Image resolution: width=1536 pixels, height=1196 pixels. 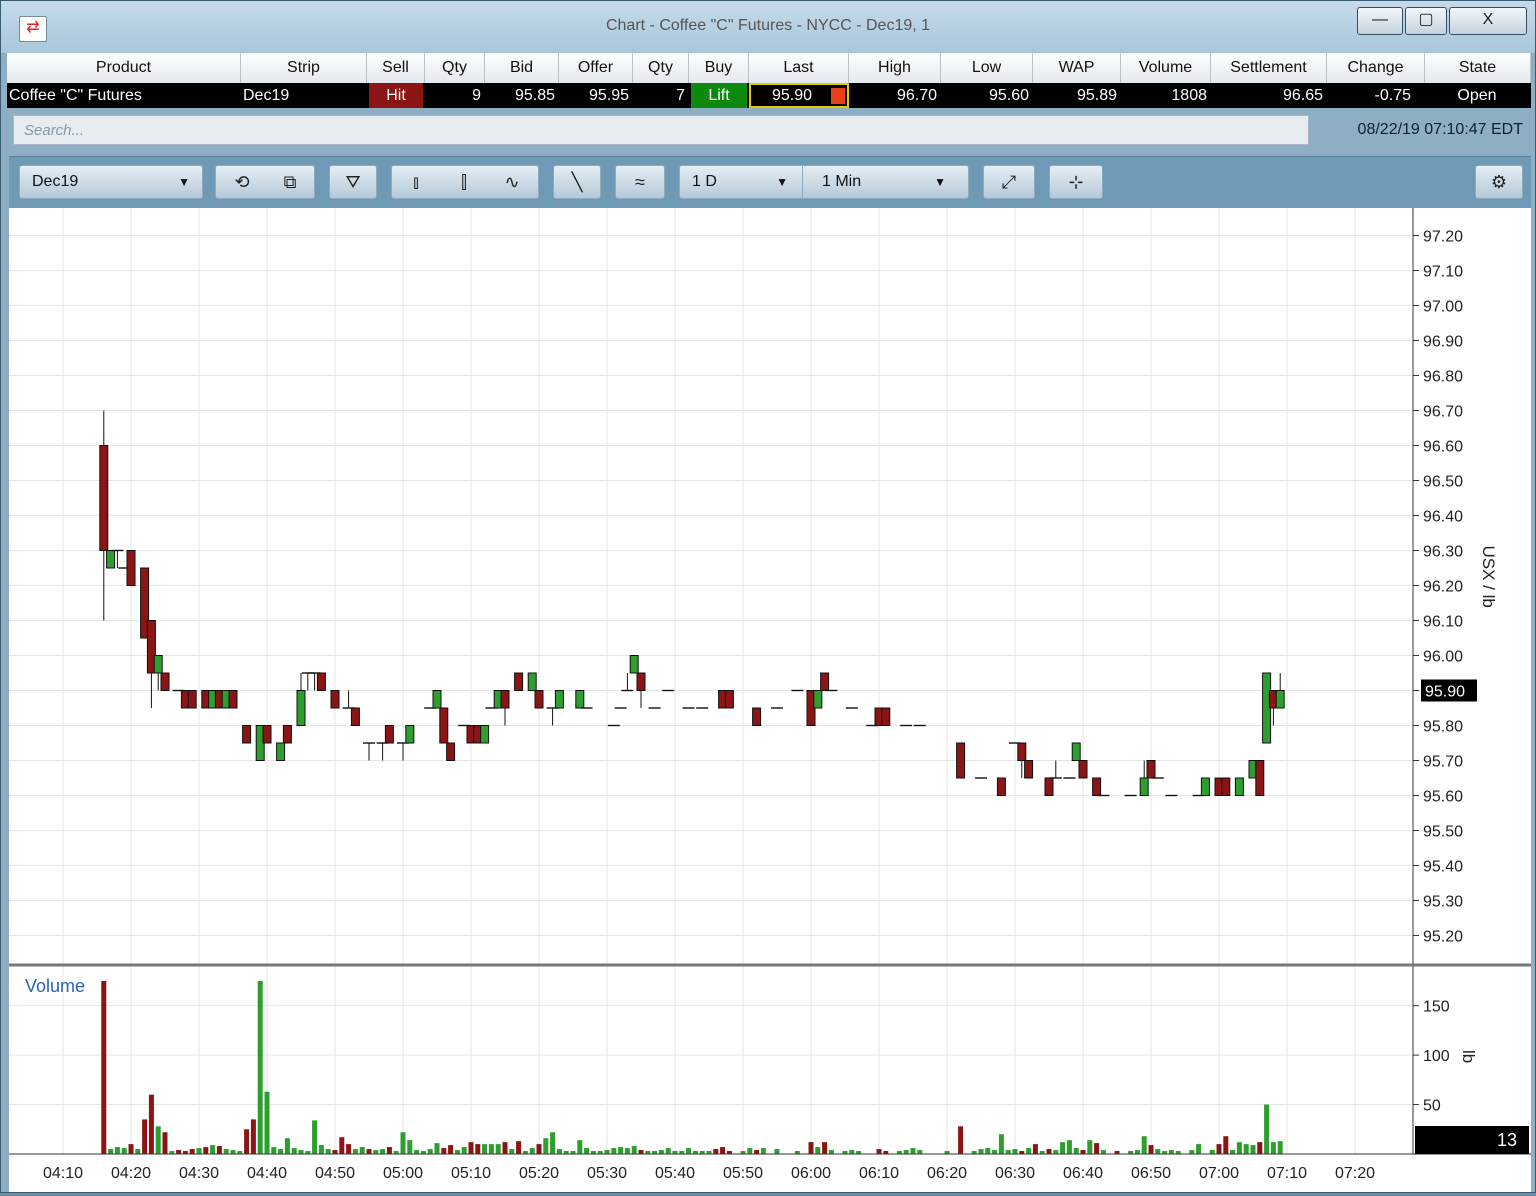 What do you see at coordinates (75, 95) in the screenshot?
I see `cell-product: Coffee "C" Futures` at bounding box center [75, 95].